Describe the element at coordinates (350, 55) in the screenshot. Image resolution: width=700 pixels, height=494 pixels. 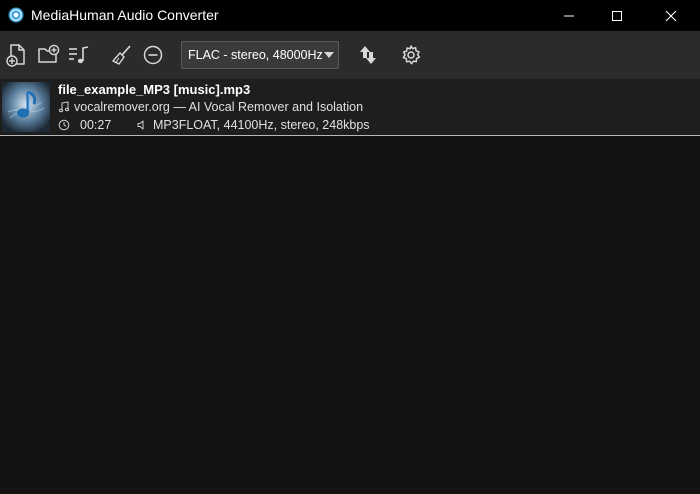
I see `toolbar: FLAC - stereo, 48000Hz` at that location.